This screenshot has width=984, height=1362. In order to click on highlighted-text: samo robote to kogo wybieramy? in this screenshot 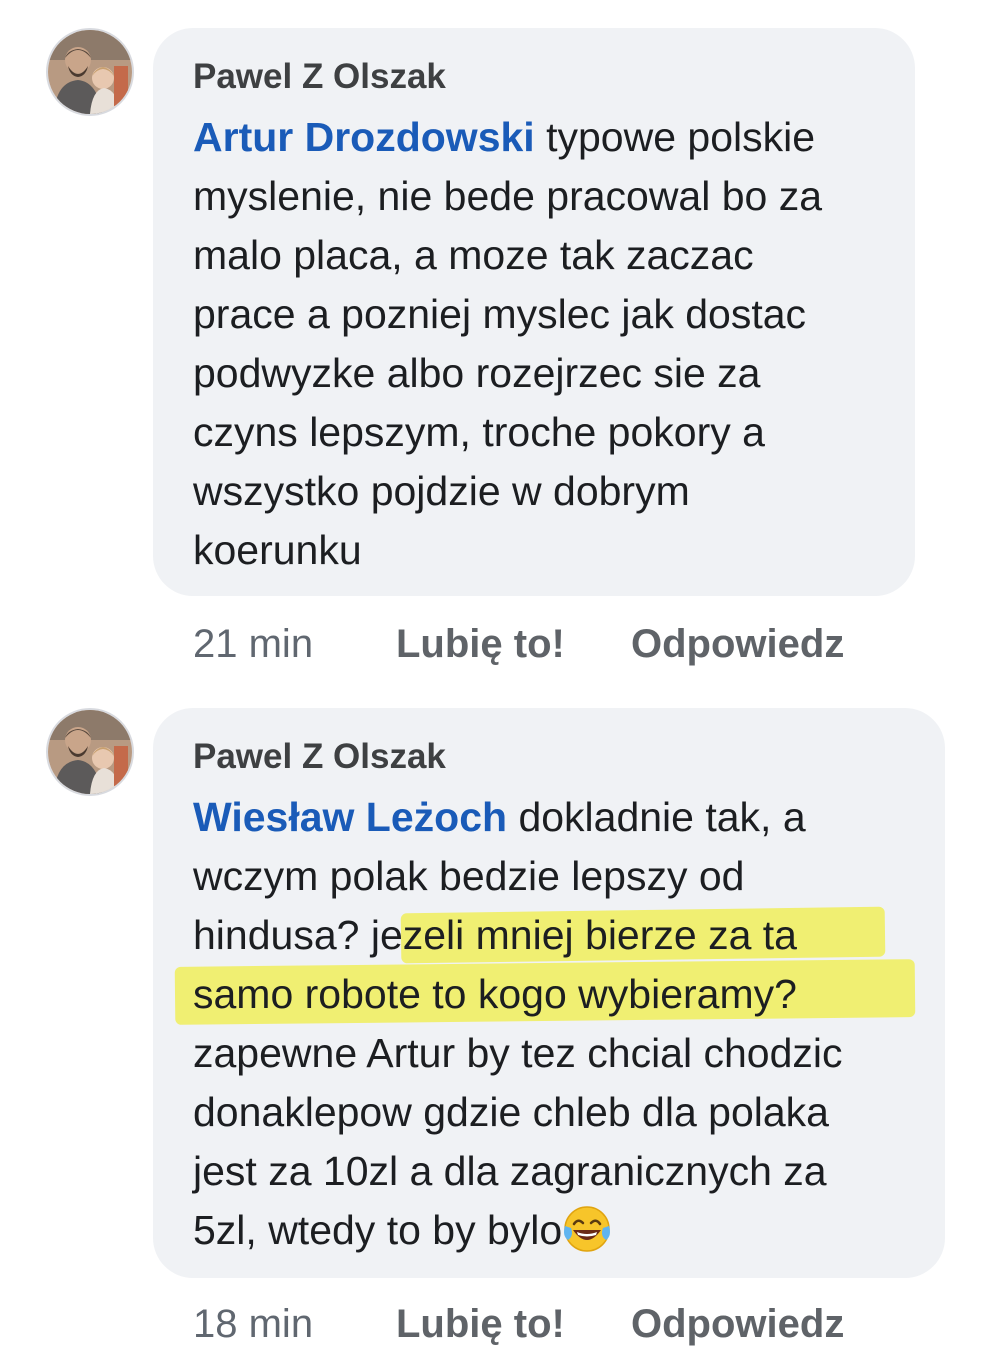, I will do `click(495, 994)`.